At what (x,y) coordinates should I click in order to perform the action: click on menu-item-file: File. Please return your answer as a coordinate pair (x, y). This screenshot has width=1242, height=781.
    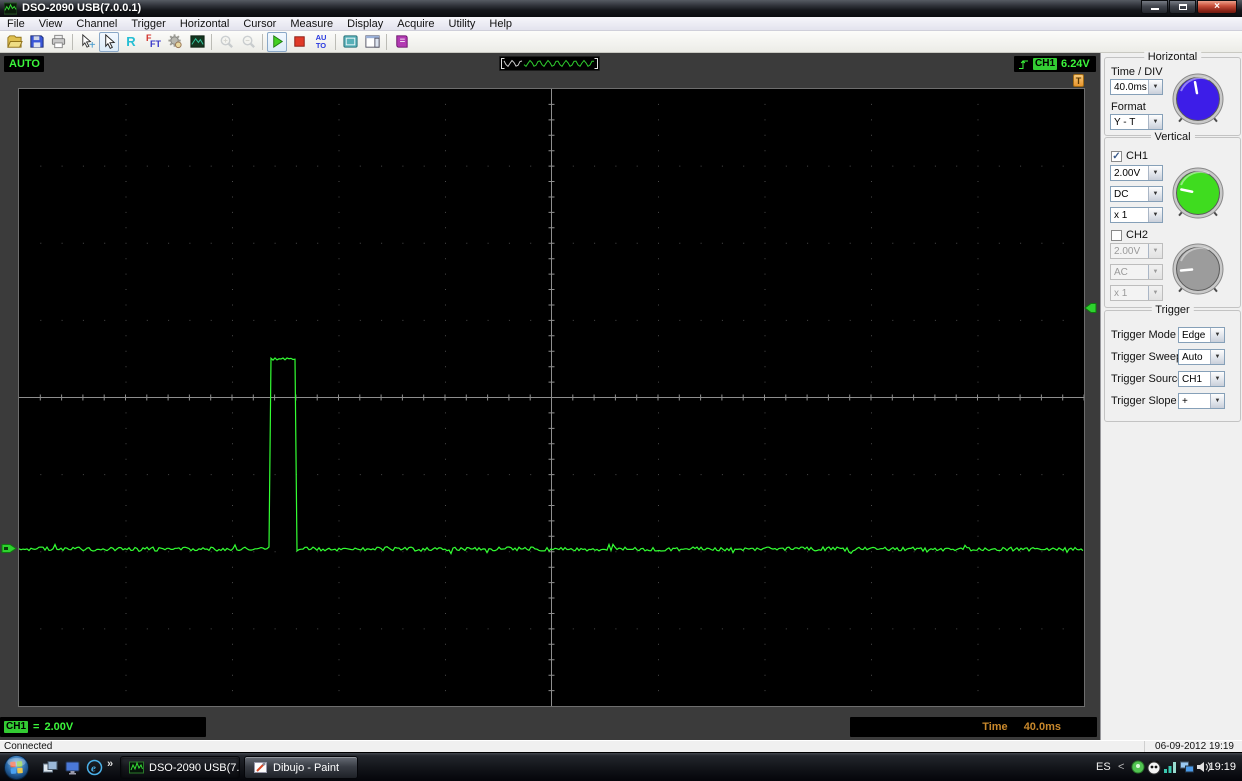
    Looking at the image, I should click on (16, 24).